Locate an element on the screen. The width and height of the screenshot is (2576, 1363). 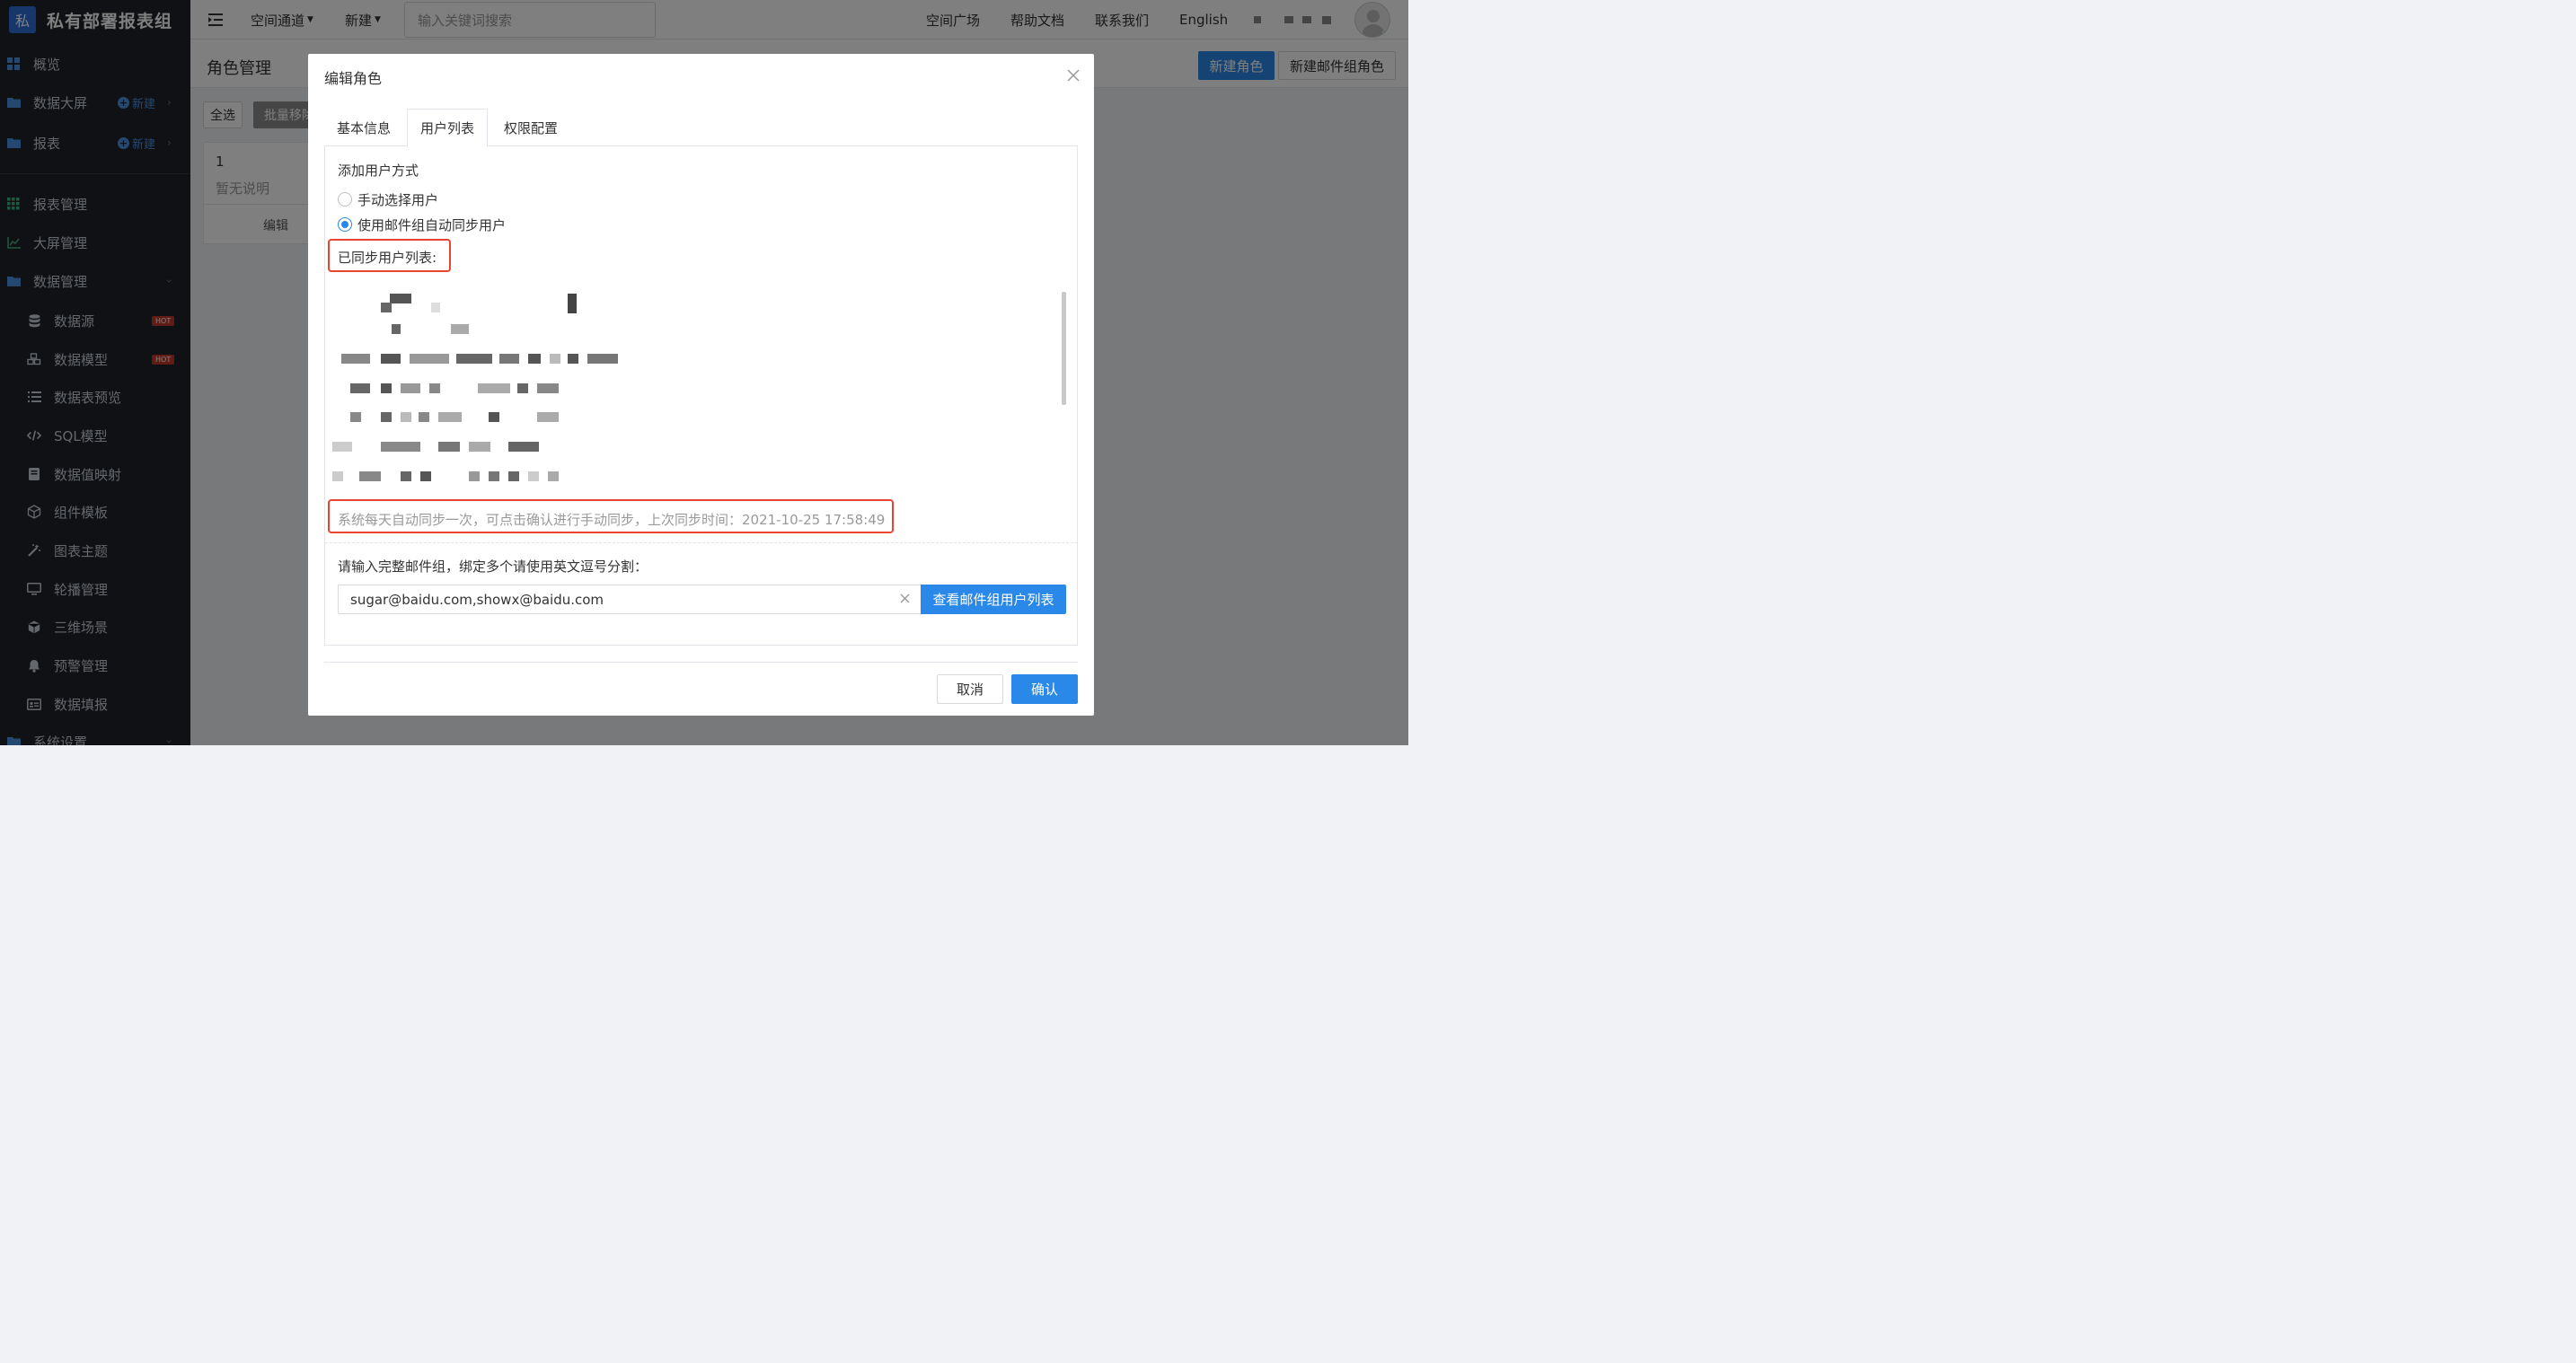
section-divider is located at coordinates (701, 542).